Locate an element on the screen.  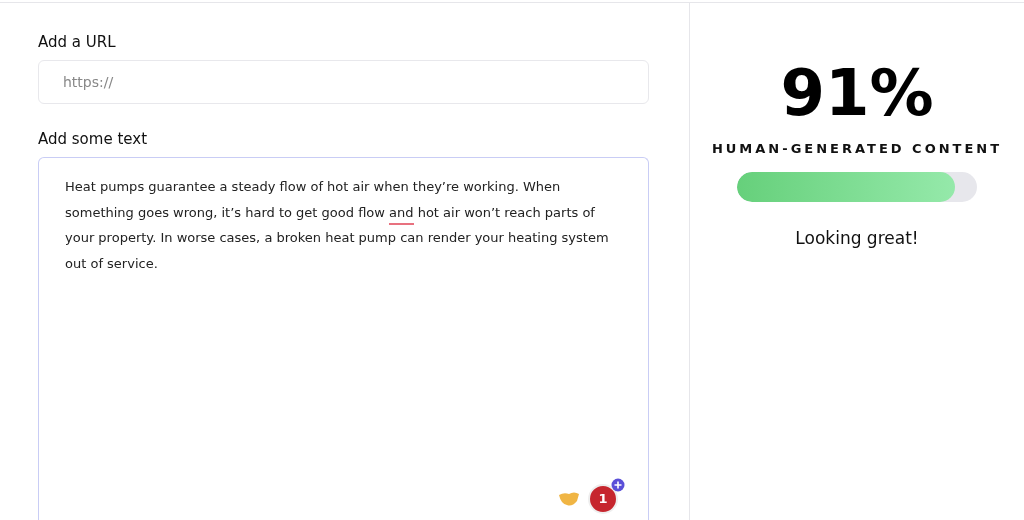
score-value: 91% is located at coordinates (857, 93).